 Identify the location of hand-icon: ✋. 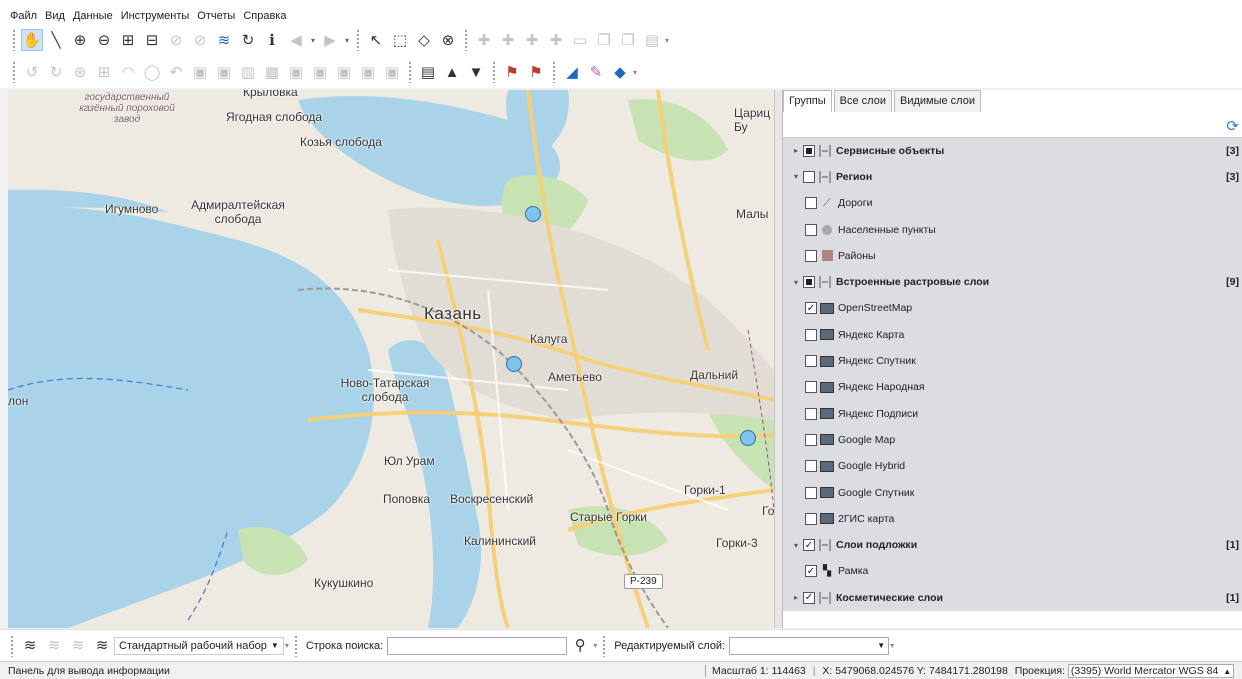
(32, 40).